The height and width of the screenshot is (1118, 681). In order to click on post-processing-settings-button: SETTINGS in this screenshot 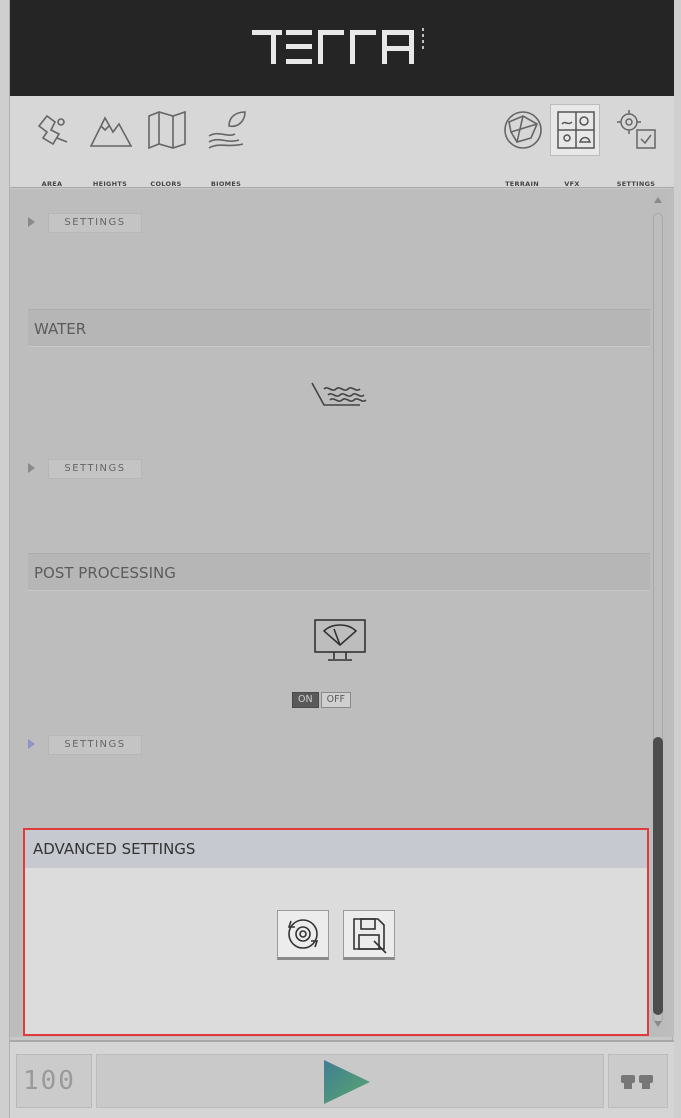, I will do `click(95, 745)`.